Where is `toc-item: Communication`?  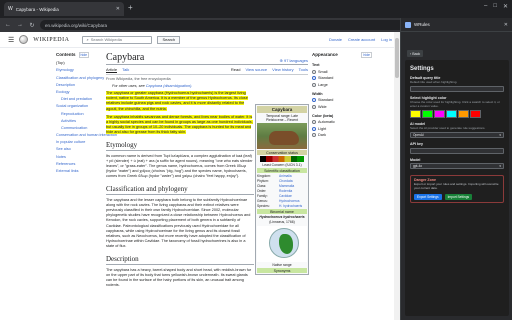
toc-item: Communication is located at coordinates (78, 128).